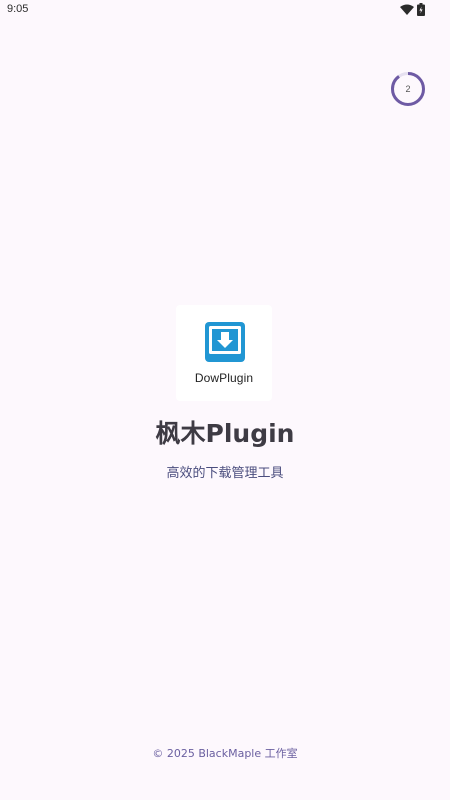 Image resolution: width=450 pixels, height=800 pixels. I want to click on app-logo: DowPlugin, so click(224, 353).